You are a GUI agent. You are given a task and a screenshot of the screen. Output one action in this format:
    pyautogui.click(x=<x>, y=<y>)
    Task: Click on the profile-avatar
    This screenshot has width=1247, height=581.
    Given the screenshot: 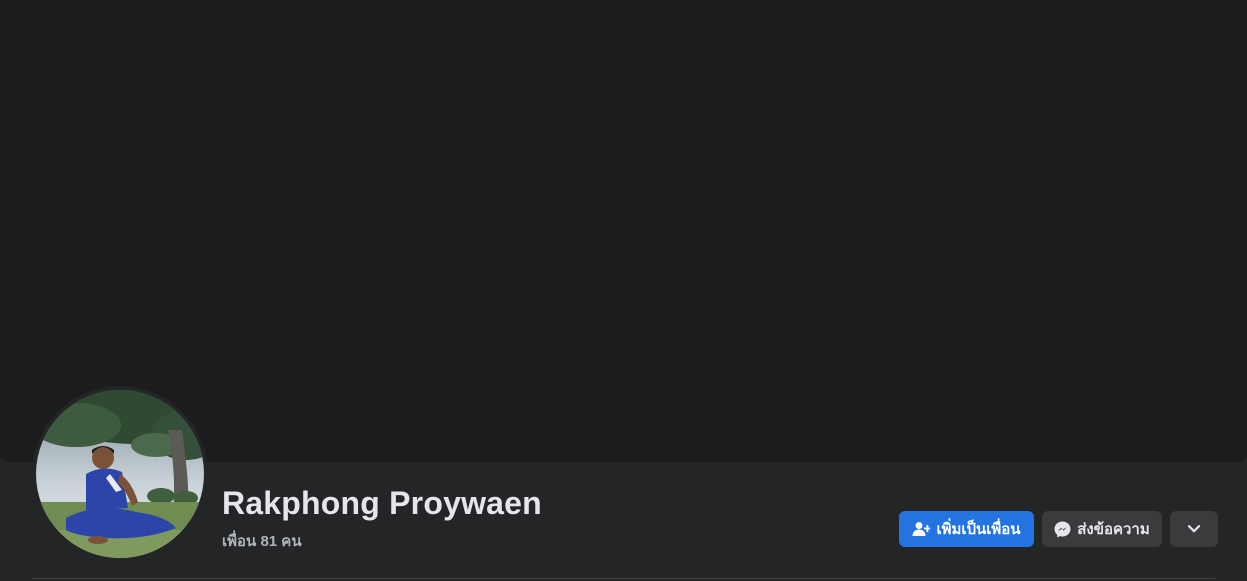 What is the action you would take?
    pyautogui.click(x=120, y=474)
    